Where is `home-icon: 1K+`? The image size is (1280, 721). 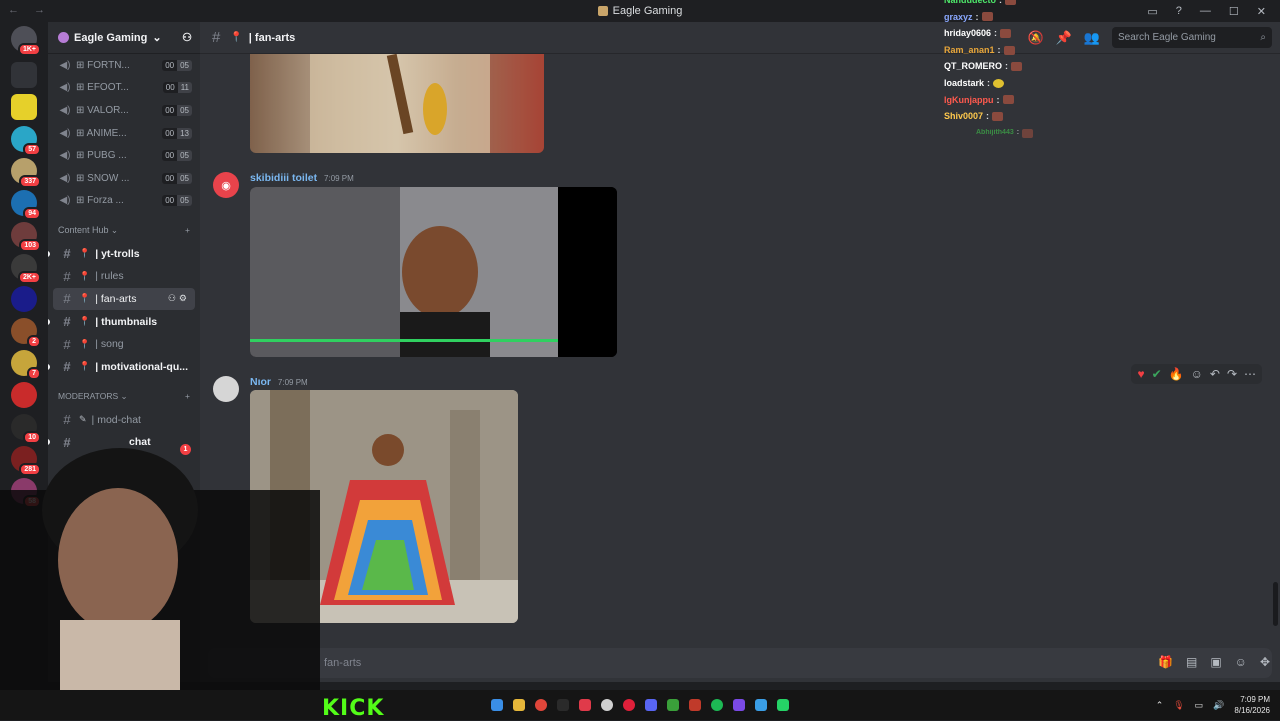
home-icon: 1K+ is located at coordinates (26, 41).